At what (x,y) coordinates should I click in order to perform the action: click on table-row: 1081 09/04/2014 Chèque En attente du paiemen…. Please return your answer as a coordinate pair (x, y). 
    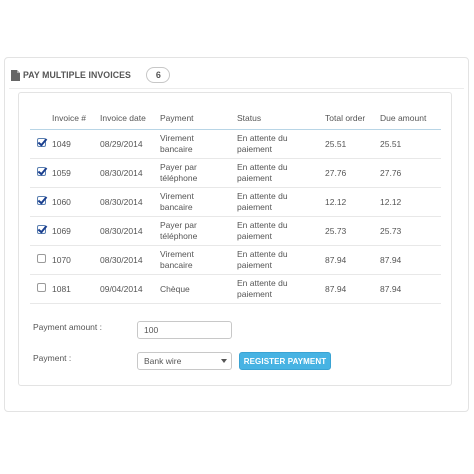
    Looking at the image, I should click on (235, 289).